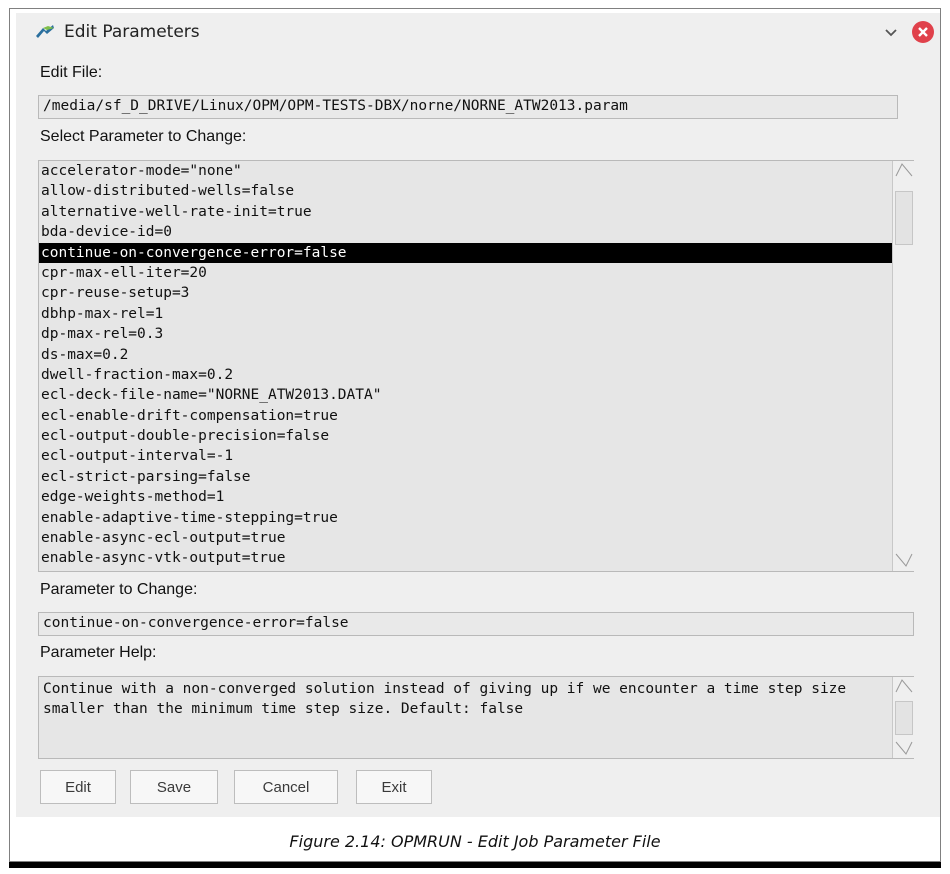 The width and height of the screenshot is (950, 874). Describe the element at coordinates (78, 787) in the screenshot. I see `edit-button: Edit` at that location.